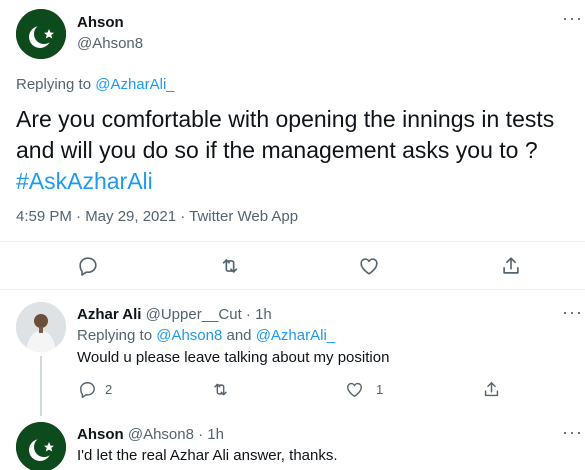 This screenshot has width=585, height=470. Describe the element at coordinates (194, 314) in the screenshot. I see `reply-author-handle: @Upper__Cut` at that location.